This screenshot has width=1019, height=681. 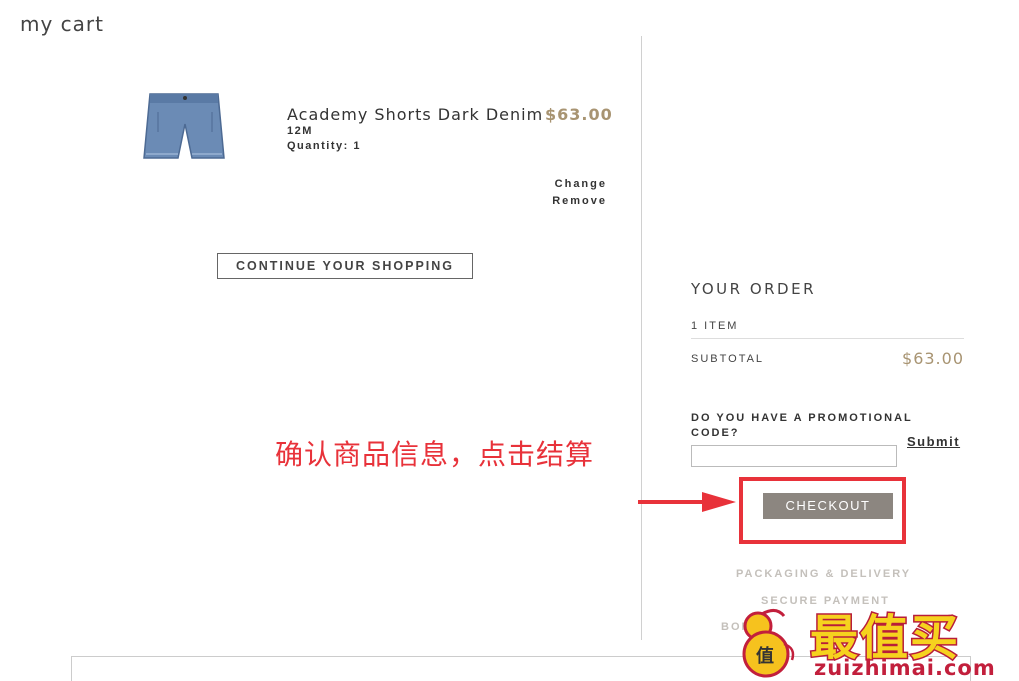 What do you see at coordinates (768, 643) in the screenshot?
I see `gourd-mascot-icon: 值` at bounding box center [768, 643].